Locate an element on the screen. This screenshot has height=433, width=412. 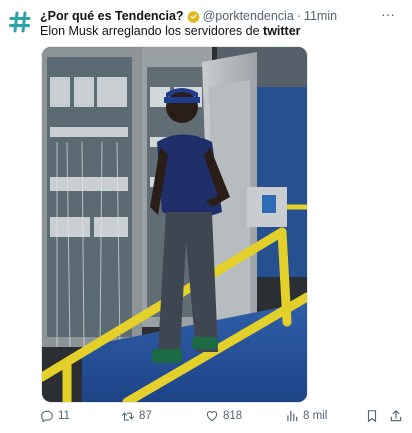
author-handle: @porktendencia is located at coordinates (248, 16).